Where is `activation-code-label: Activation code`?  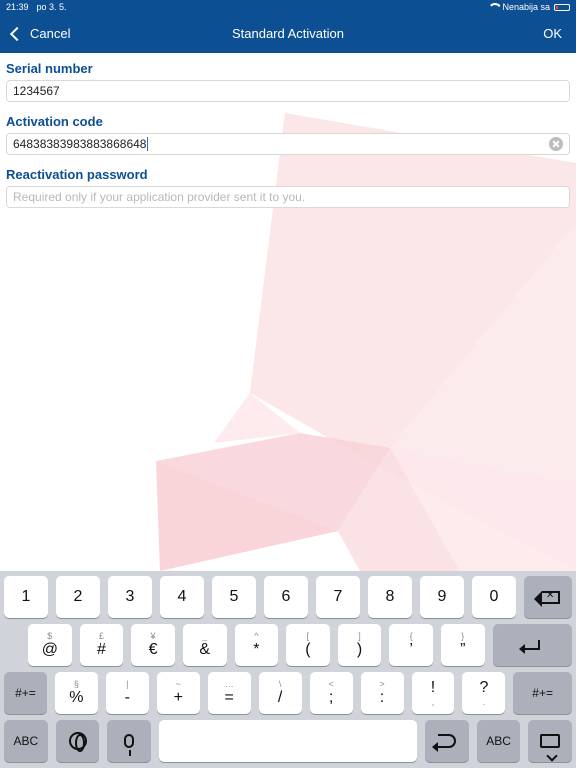
activation-code-label: Activation code is located at coordinates (54, 121).